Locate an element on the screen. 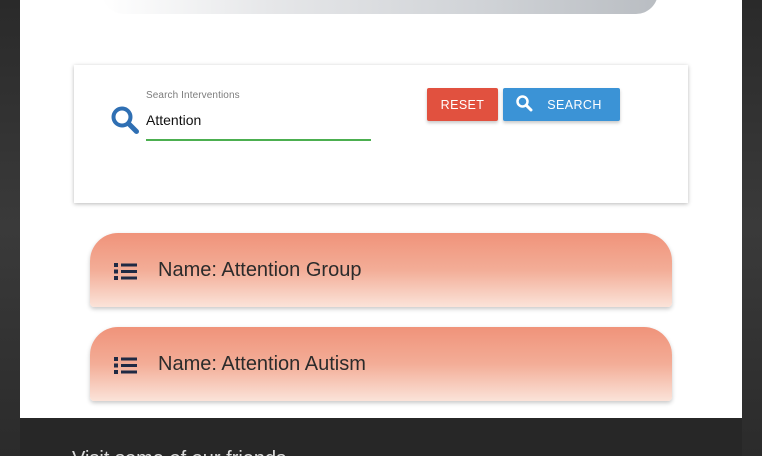  left-gutter is located at coordinates (10, 228).